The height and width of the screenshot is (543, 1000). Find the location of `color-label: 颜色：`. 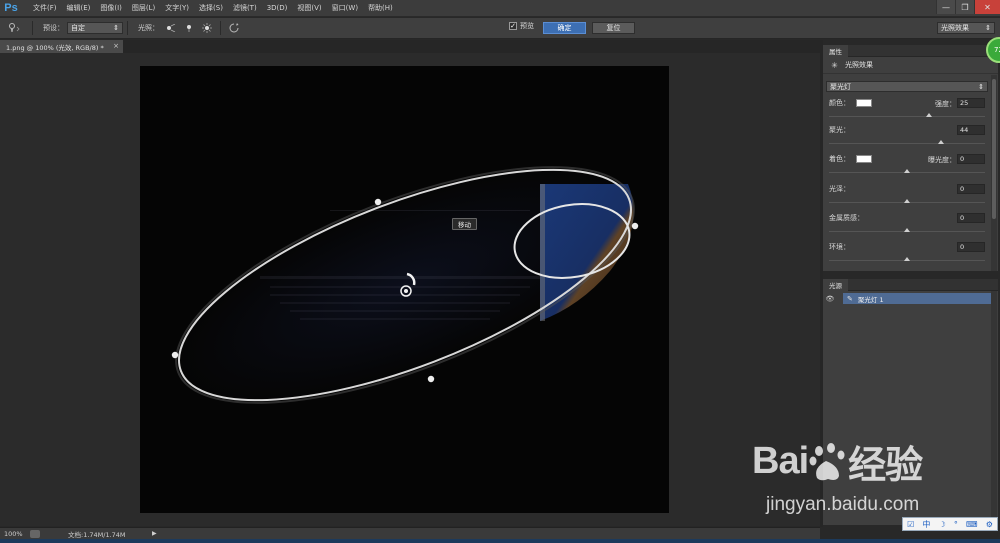

color-label: 颜色： is located at coordinates (839, 103).